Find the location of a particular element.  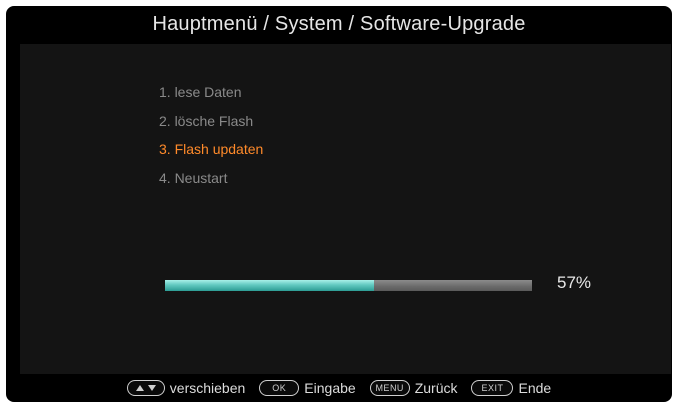

progress-fill is located at coordinates (270, 285).